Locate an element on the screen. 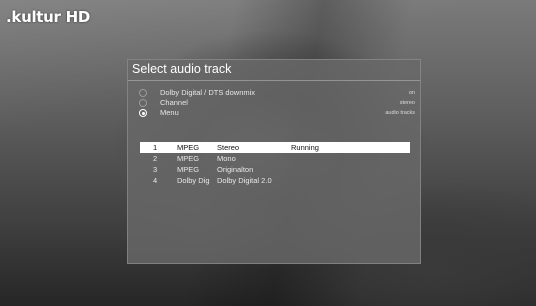 The height and width of the screenshot is (306, 536). radio-selected-icon is located at coordinates (143, 113).